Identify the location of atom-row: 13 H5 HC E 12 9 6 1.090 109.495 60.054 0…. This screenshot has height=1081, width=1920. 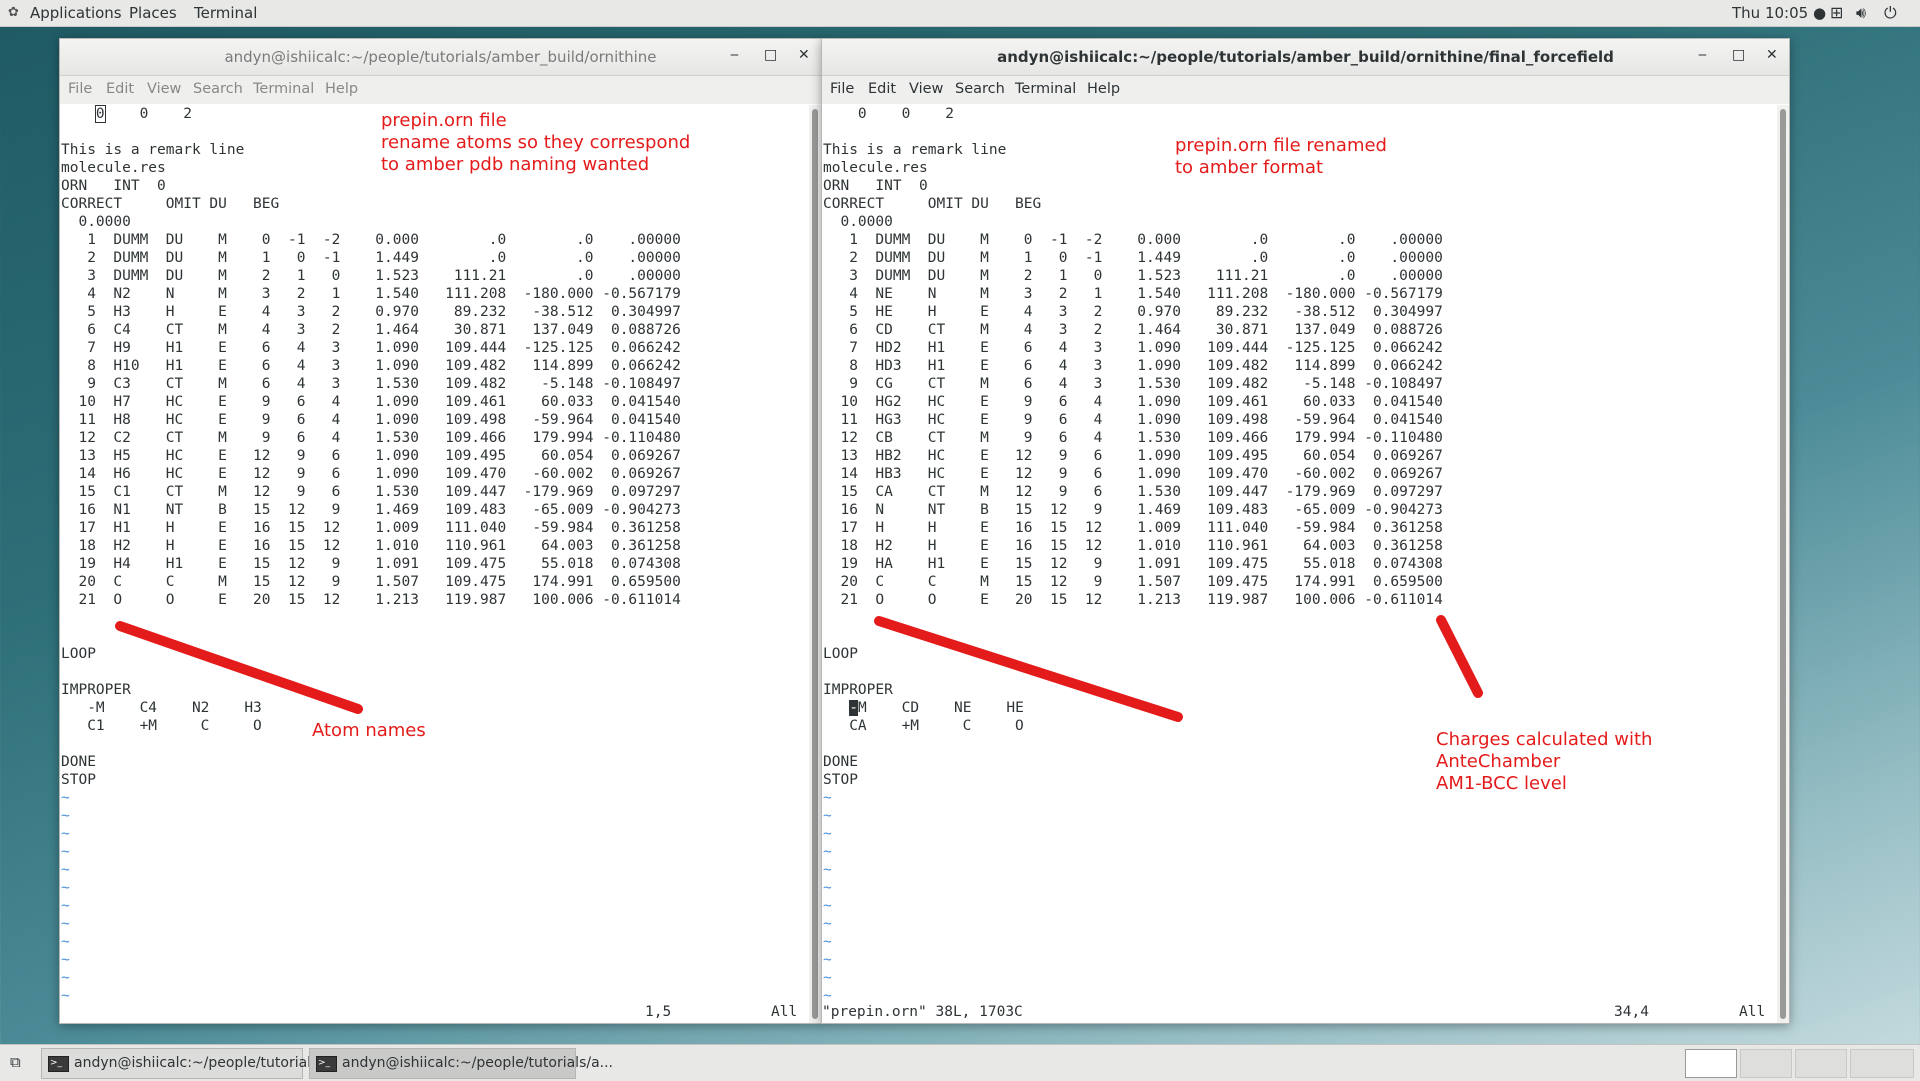
(379, 456).